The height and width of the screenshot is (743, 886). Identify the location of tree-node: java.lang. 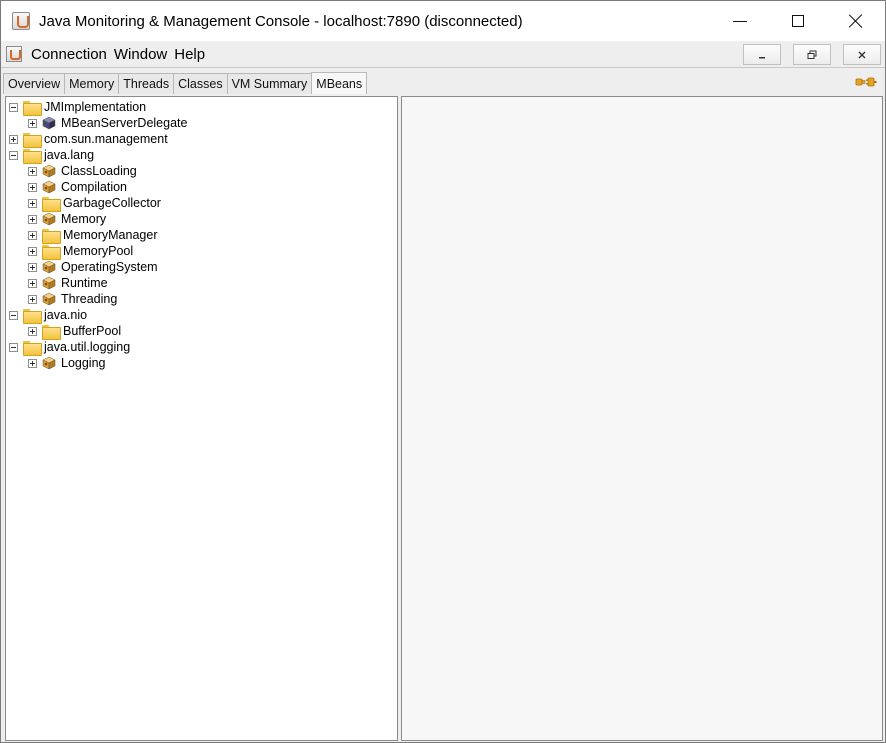
(52, 155).